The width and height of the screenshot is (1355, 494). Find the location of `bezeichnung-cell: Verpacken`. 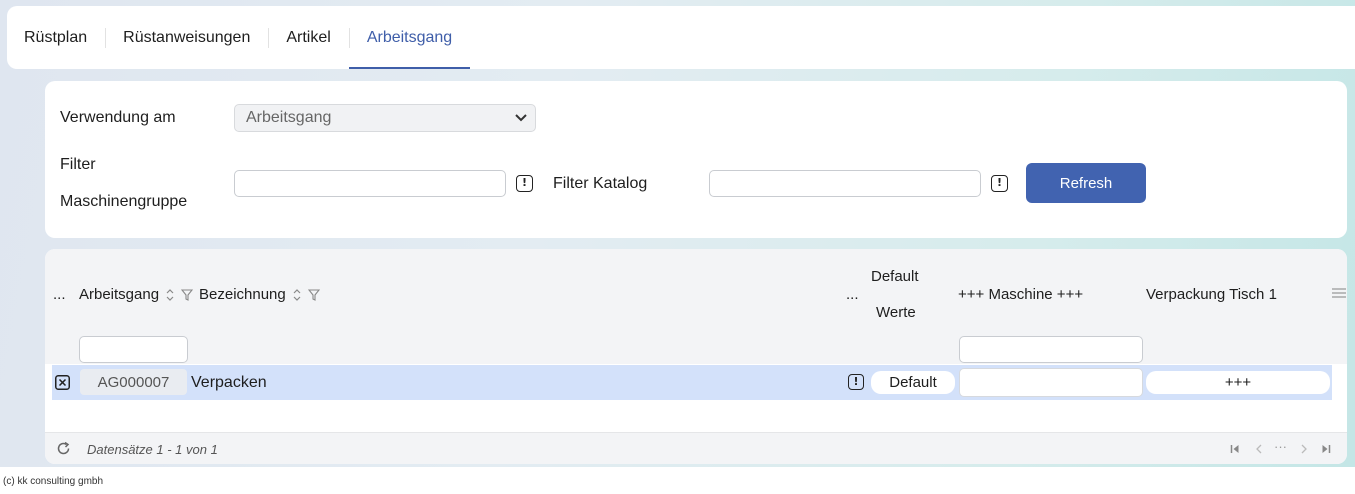

bezeichnung-cell: Verpacken is located at coordinates (229, 382).